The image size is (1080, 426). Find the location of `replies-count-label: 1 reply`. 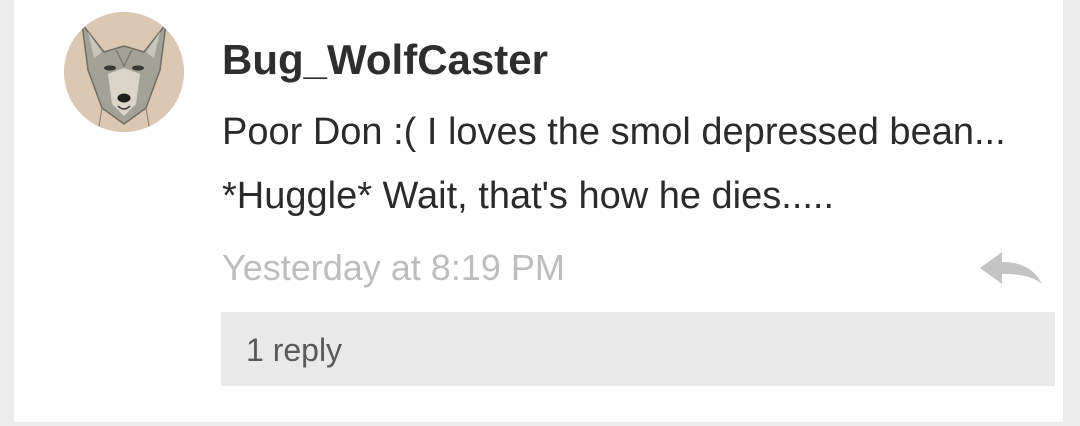

replies-count-label: 1 reply is located at coordinates (294, 350).